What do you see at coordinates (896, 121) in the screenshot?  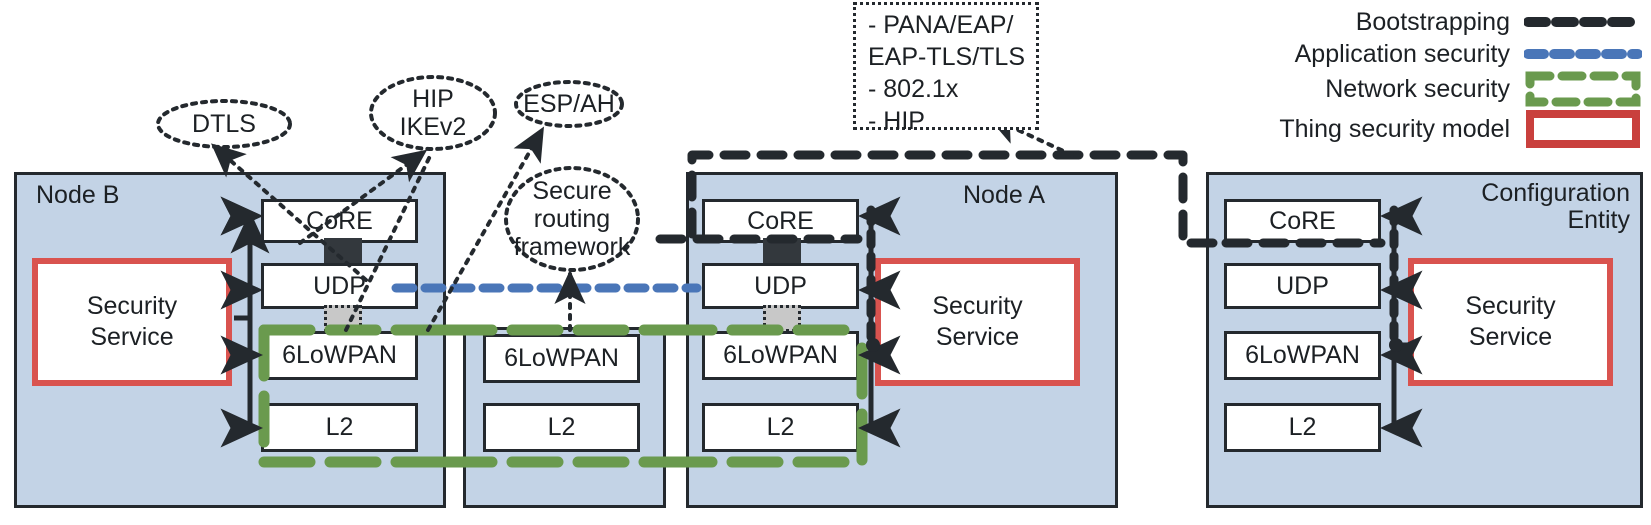 I see `callout-line-4: - HIP` at bounding box center [896, 121].